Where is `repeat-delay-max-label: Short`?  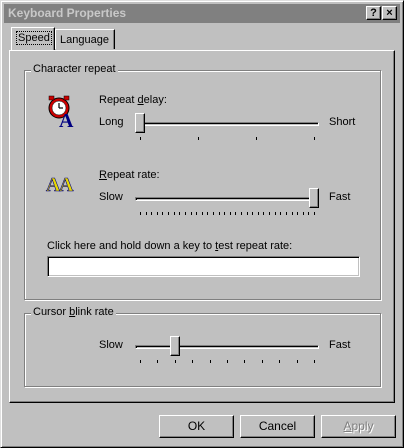
repeat-delay-max-label: Short is located at coordinates (342, 122).